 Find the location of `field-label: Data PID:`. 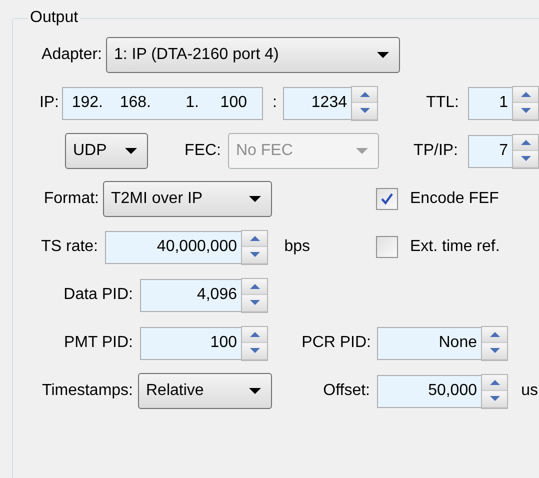

field-label: Data PID: is located at coordinates (97, 295).